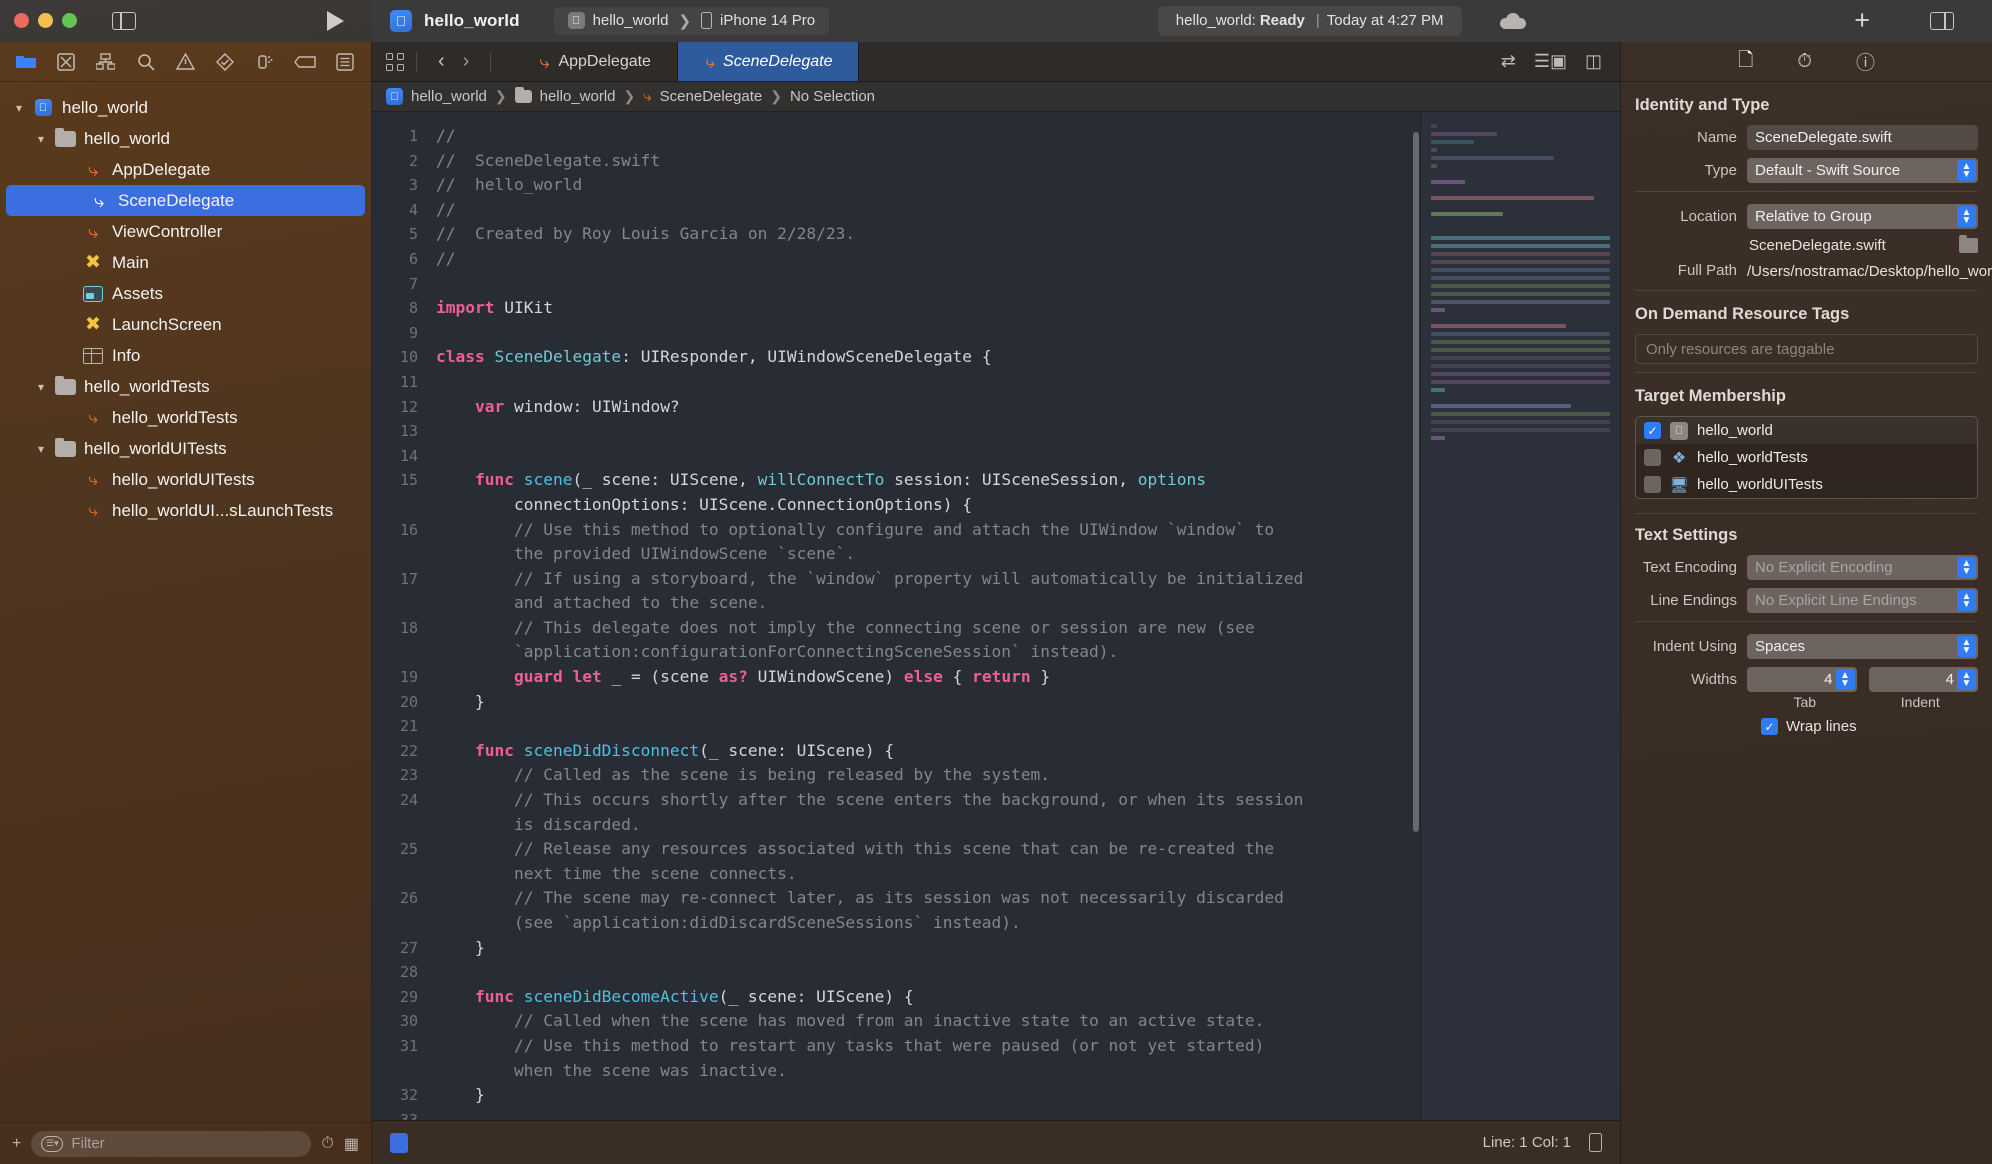 The image size is (1992, 1164). What do you see at coordinates (832, 96) in the screenshot?
I see `breadcrumb-item-selection: No Selection` at bounding box center [832, 96].